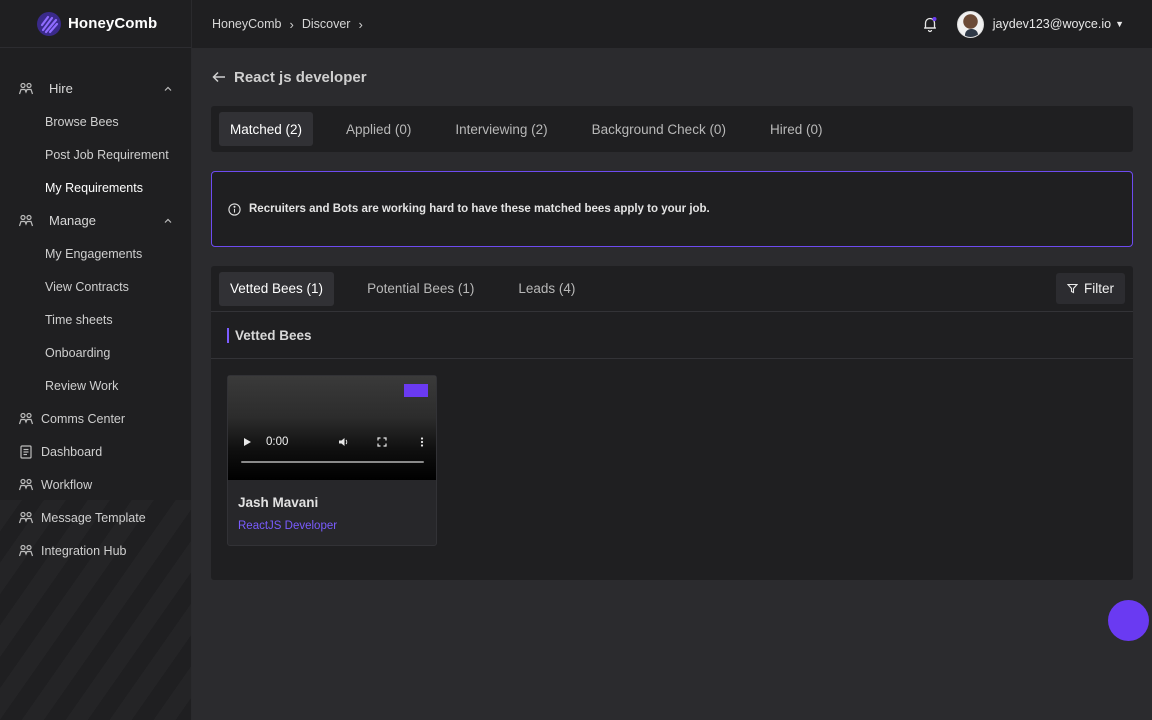 This screenshot has width=1152, height=720. I want to click on video-progress-bar, so click(332, 462).